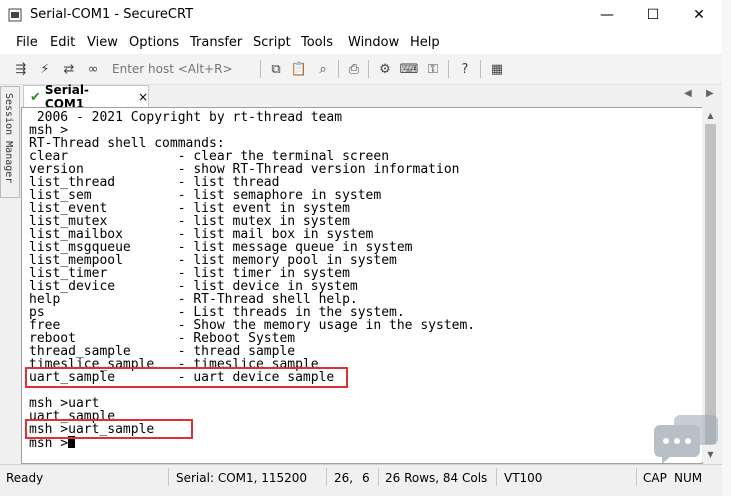 The width and height of the screenshot is (731, 496). What do you see at coordinates (45, 69) in the screenshot?
I see `lightning-icon: ⚡` at bounding box center [45, 69].